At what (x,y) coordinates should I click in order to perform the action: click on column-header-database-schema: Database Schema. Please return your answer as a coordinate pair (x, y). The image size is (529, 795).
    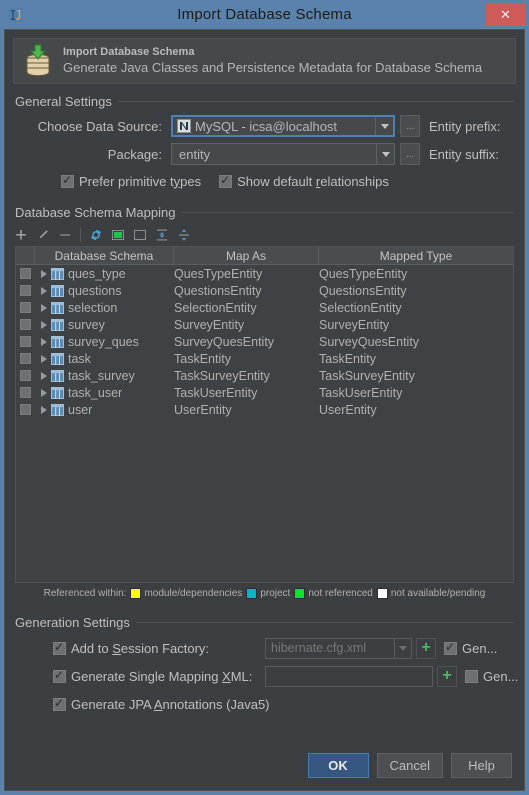
    Looking at the image, I should click on (104, 255).